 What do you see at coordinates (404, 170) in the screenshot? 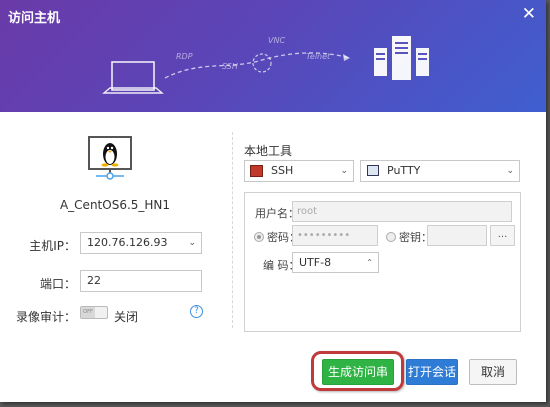
I see `client-value: PuTTY` at bounding box center [404, 170].